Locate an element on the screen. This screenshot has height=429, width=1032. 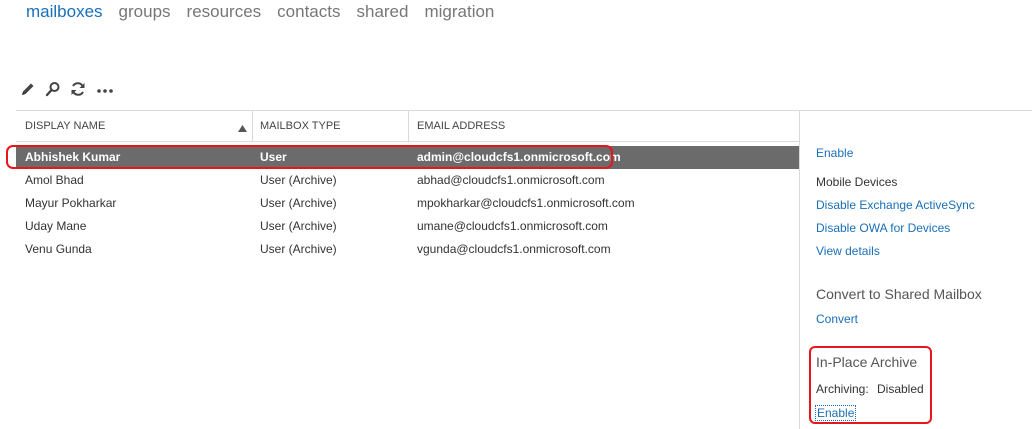
toolbar is located at coordinates (67, 89).